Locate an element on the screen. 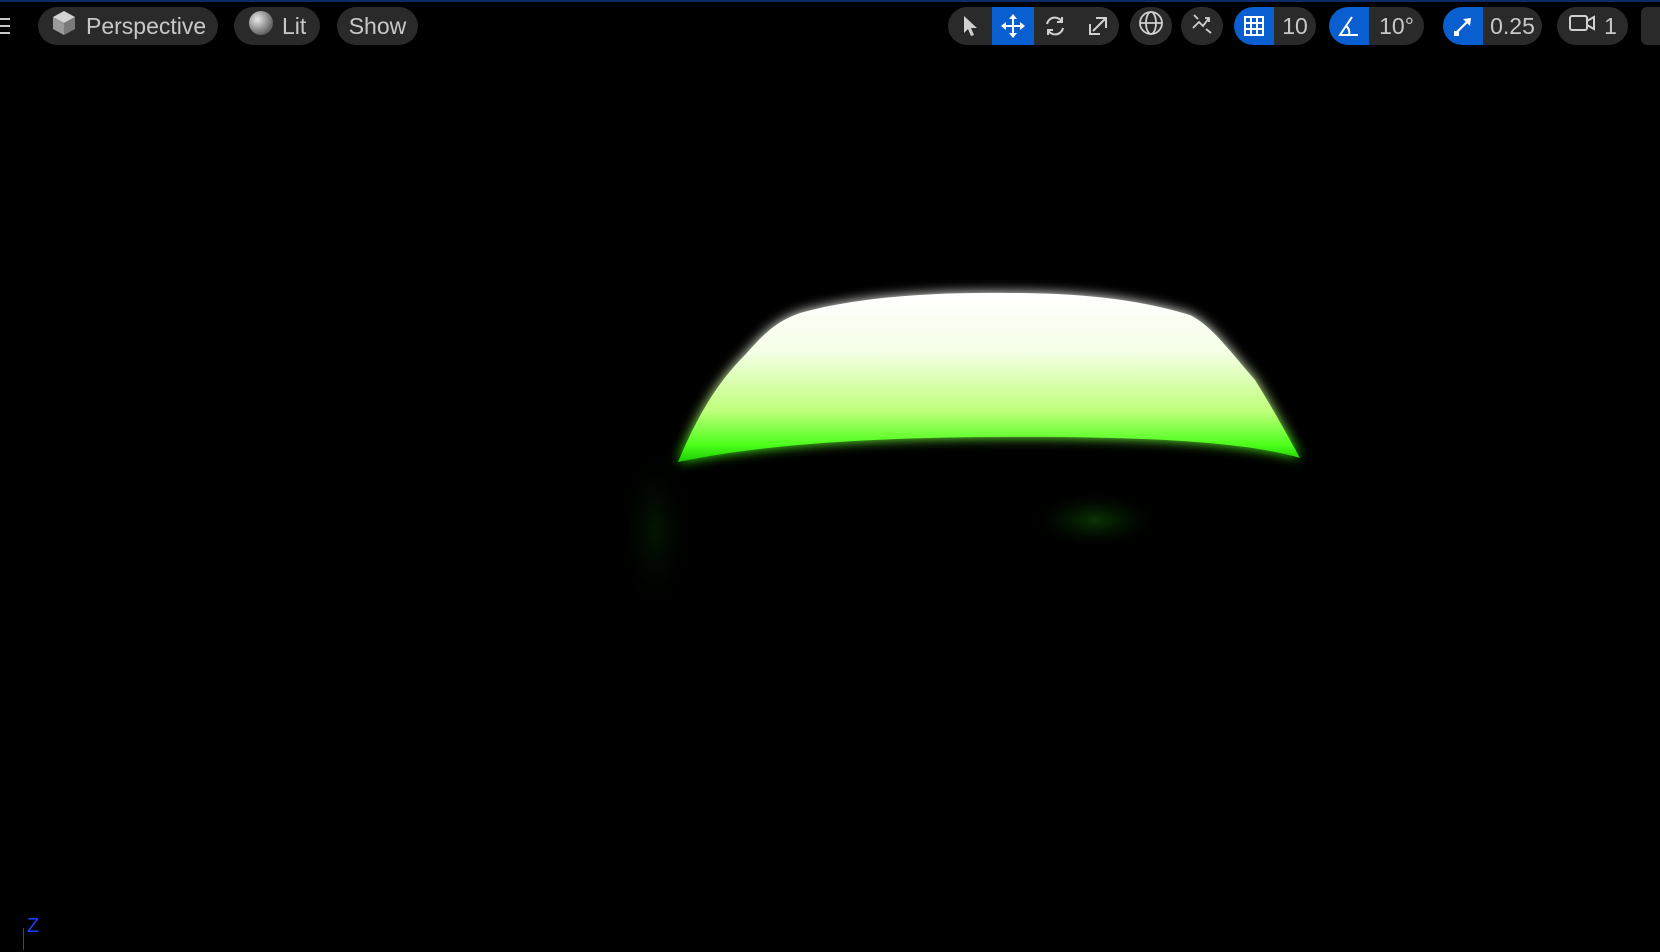 Image resolution: width=1660 pixels, height=952 pixels. scale-icon is located at coordinates (1098, 26).